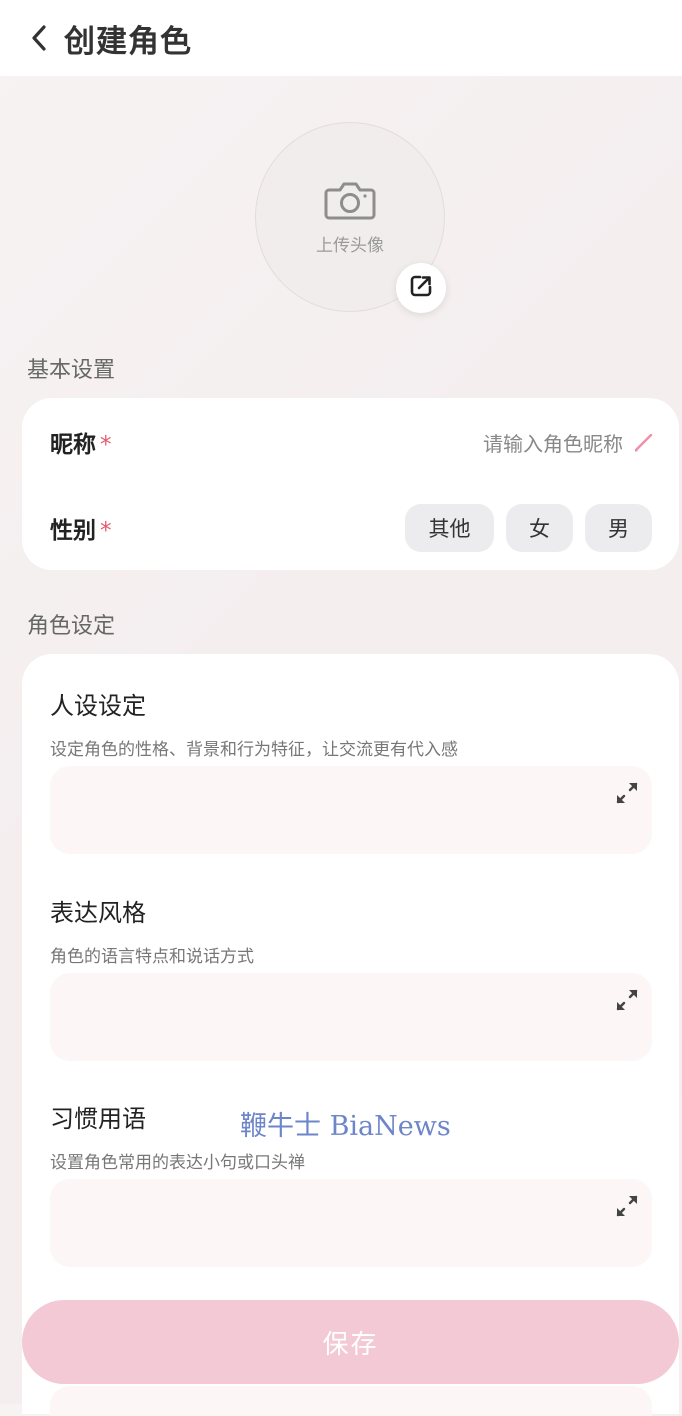 This screenshot has width=682, height=1416. I want to click on persona-textarea, so click(351, 810).